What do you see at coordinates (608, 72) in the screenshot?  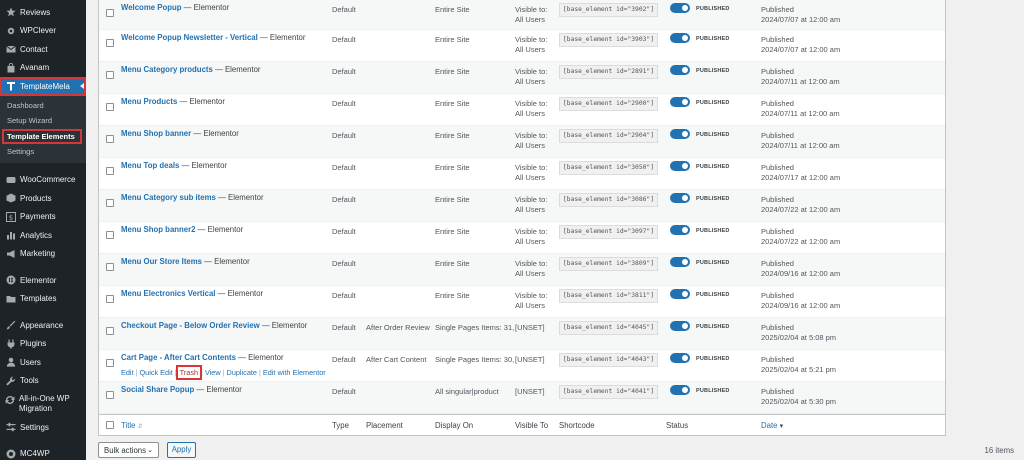 I see `row-shortcode: [base_element id="2891"]` at bounding box center [608, 72].